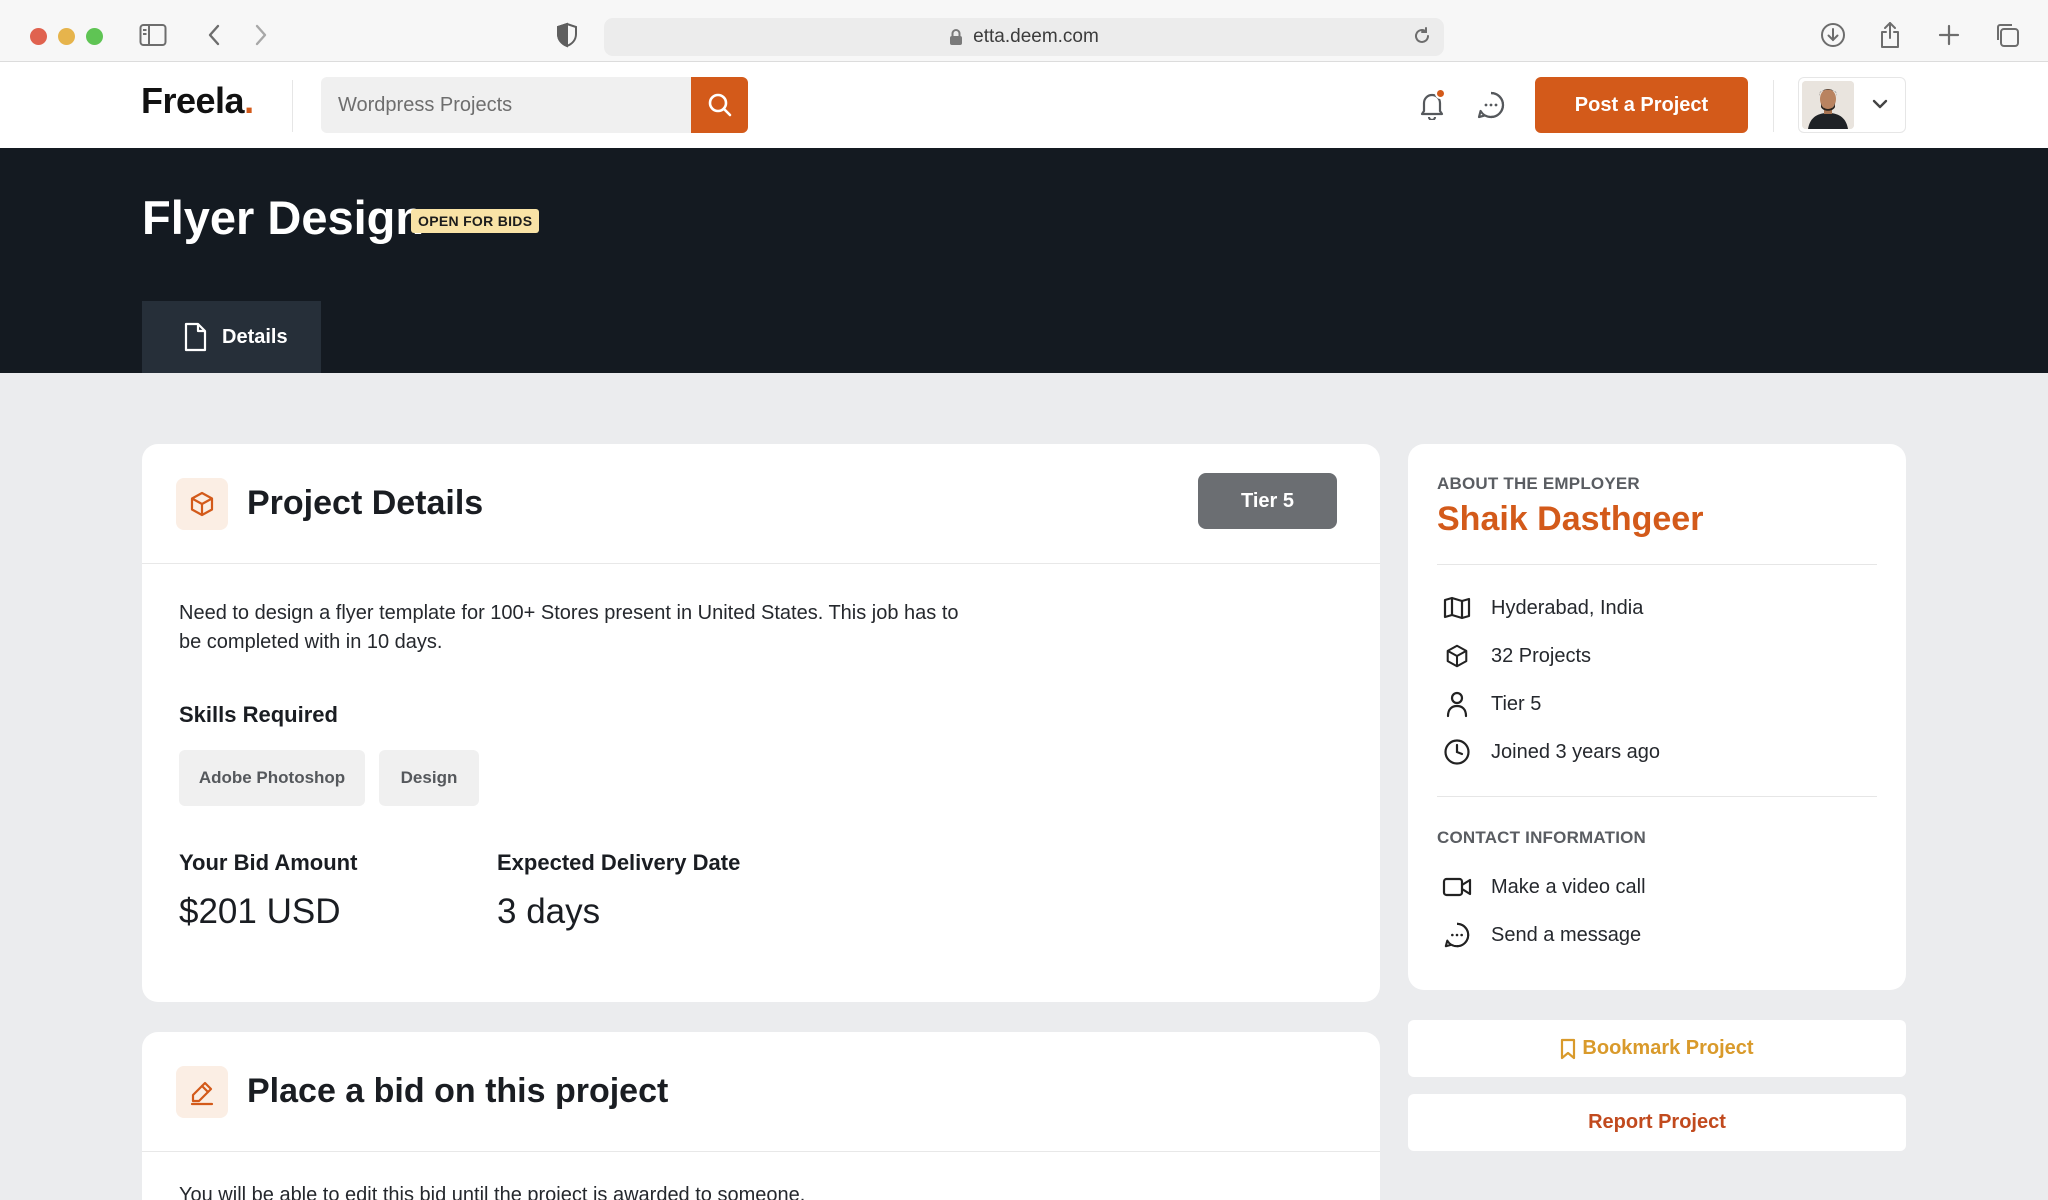 This screenshot has width=2048, height=1200. Describe the element at coordinates (1542, 837) in the screenshot. I see `contact-section-label: CONTACT INFORMATION` at that location.